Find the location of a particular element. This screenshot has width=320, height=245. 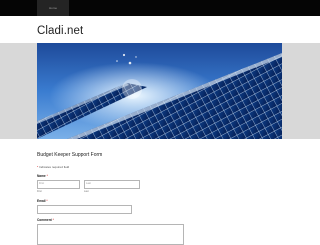

name-label-text: Name is located at coordinates (41, 176).